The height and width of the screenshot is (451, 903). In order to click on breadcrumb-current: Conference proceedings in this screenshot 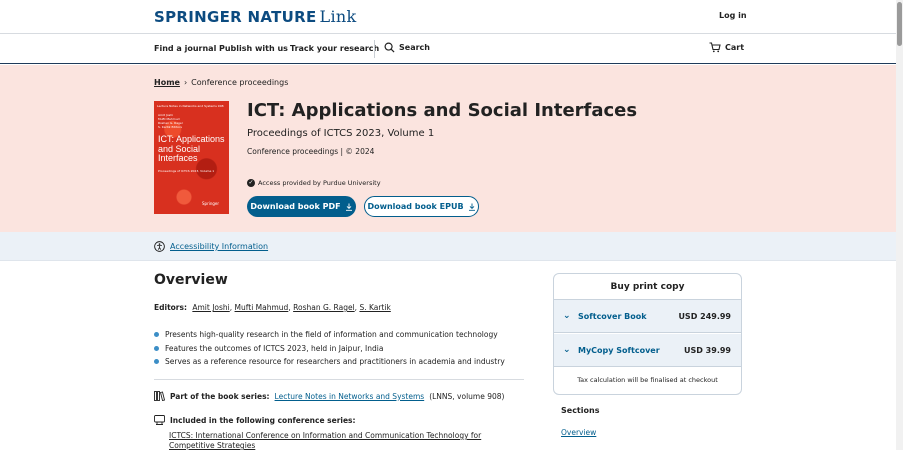, I will do `click(240, 82)`.